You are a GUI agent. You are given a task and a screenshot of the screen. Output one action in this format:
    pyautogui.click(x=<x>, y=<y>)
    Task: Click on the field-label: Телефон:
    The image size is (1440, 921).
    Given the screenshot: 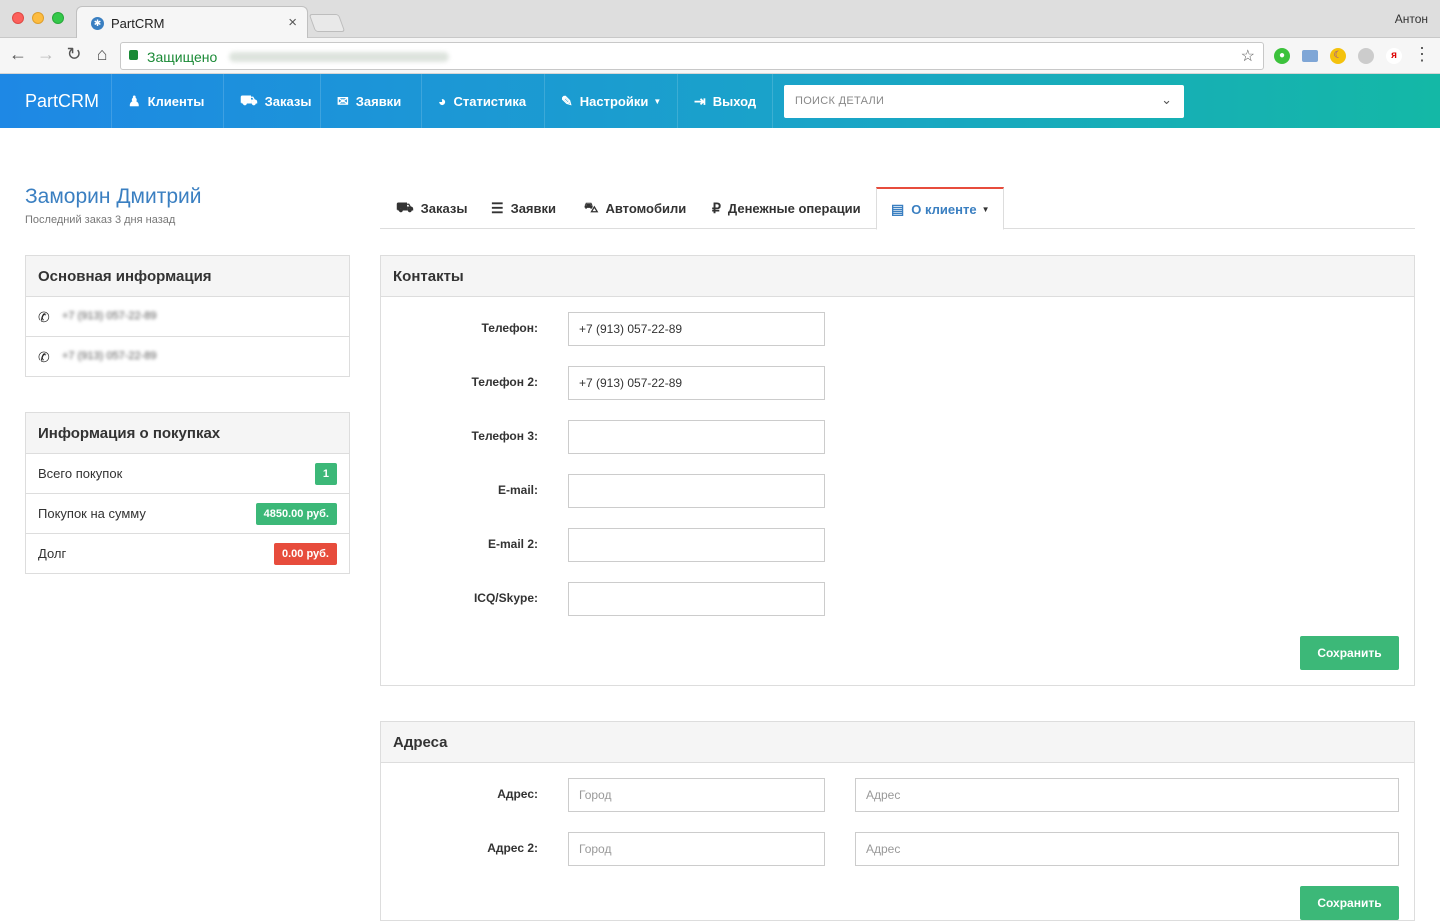 What is the action you would take?
    pyautogui.click(x=509, y=328)
    